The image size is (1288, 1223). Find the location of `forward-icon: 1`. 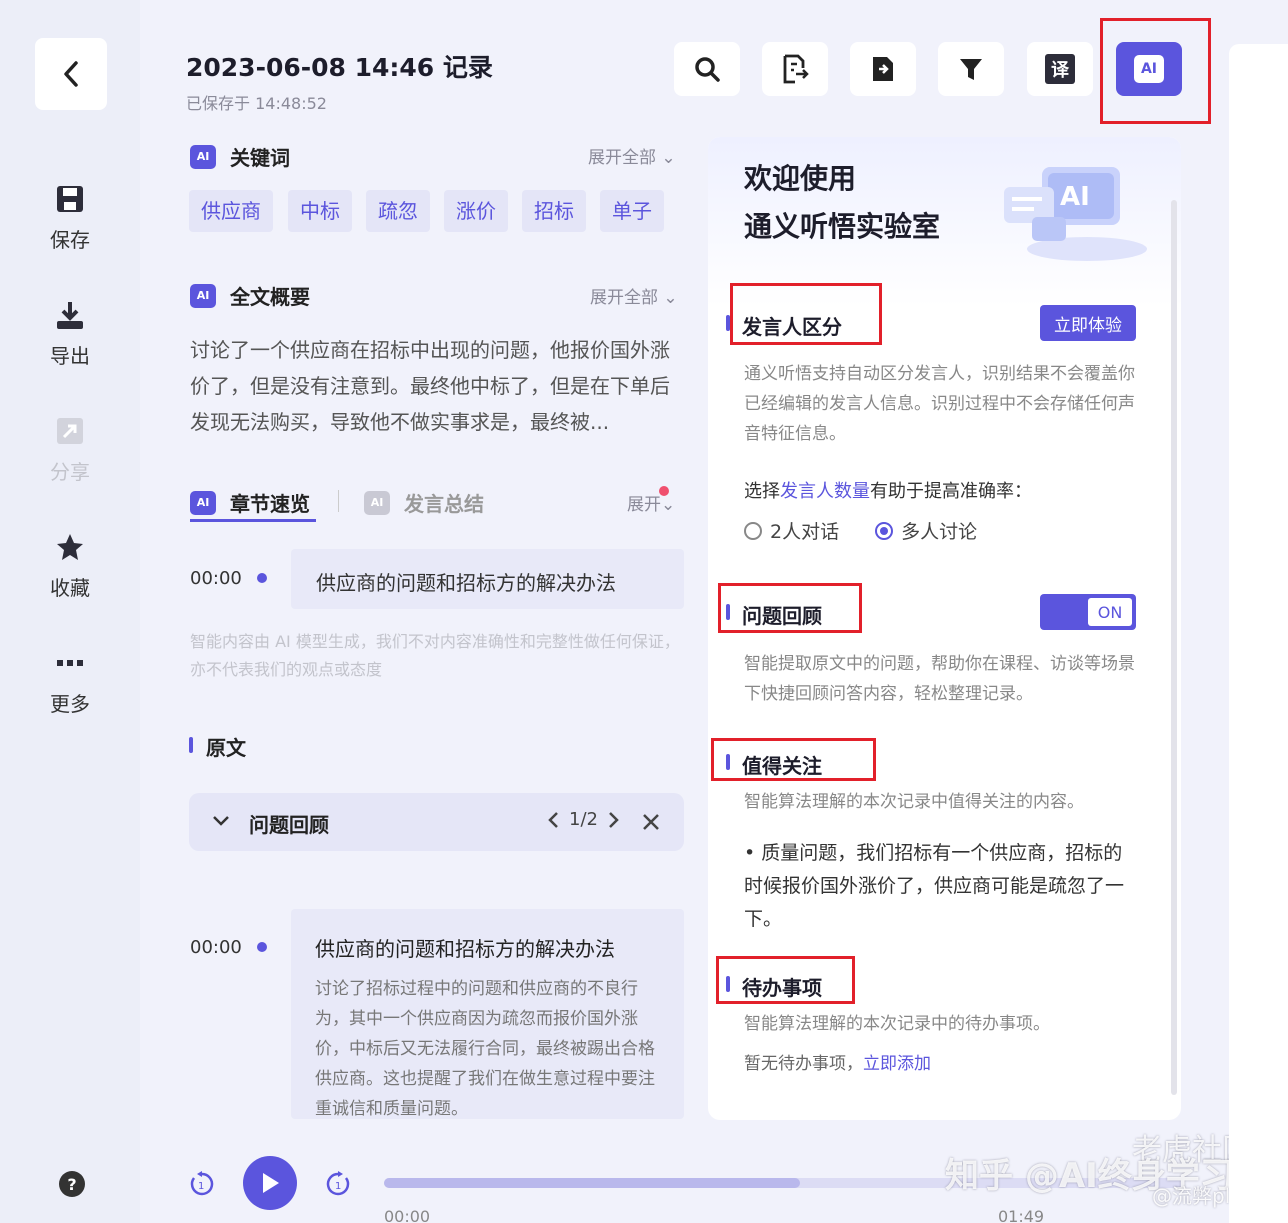

forward-icon: 1 is located at coordinates (338, 1184).